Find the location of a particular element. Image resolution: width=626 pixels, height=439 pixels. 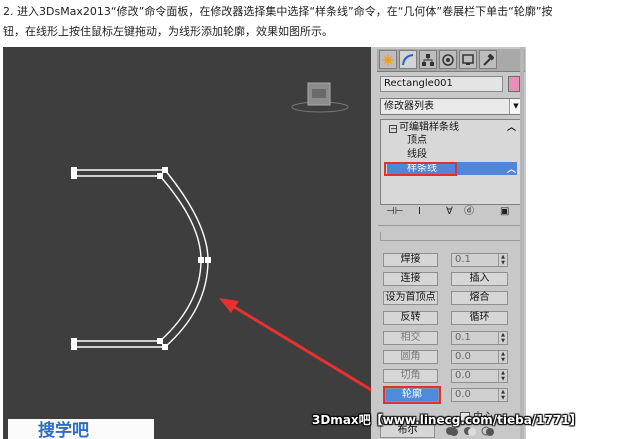

stack-item-vertex: 顶点 is located at coordinates (417, 140).